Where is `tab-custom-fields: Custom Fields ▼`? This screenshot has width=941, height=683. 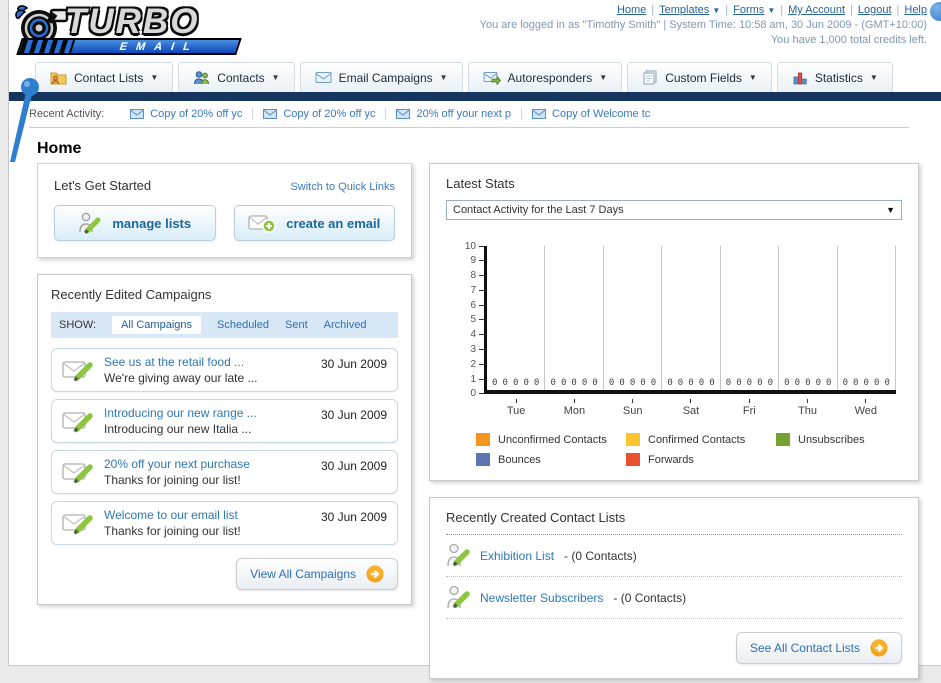 tab-custom-fields: Custom Fields ▼ is located at coordinates (699, 77).